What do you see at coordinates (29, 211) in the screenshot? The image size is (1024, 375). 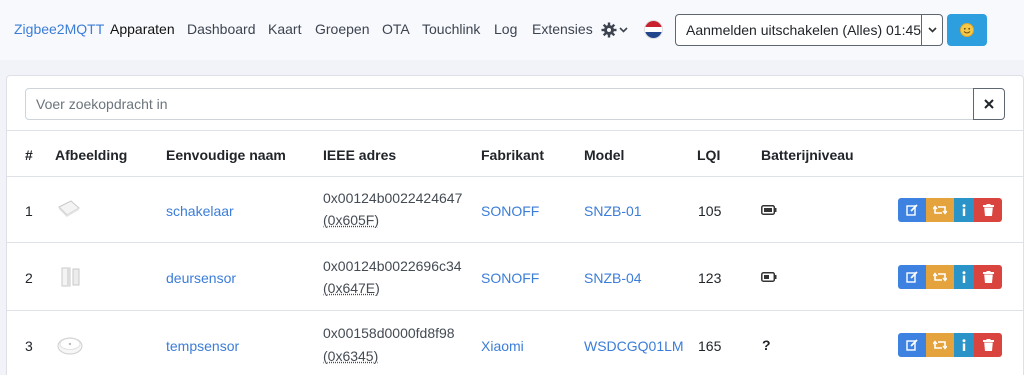 I see `row-index: 1` at bounding box center [29, 211].